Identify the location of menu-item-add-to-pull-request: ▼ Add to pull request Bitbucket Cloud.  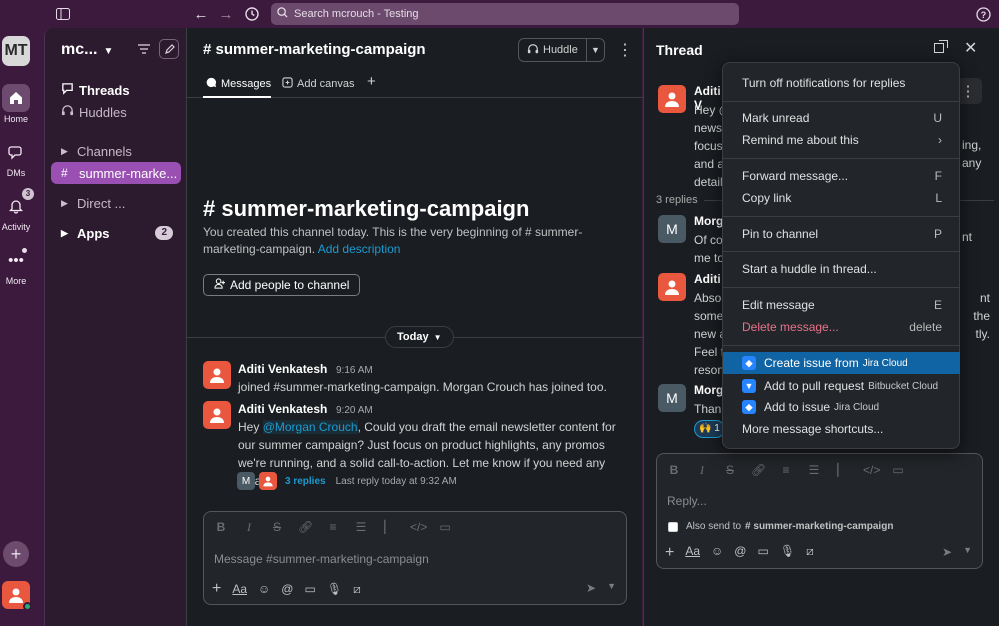
(841, 386).